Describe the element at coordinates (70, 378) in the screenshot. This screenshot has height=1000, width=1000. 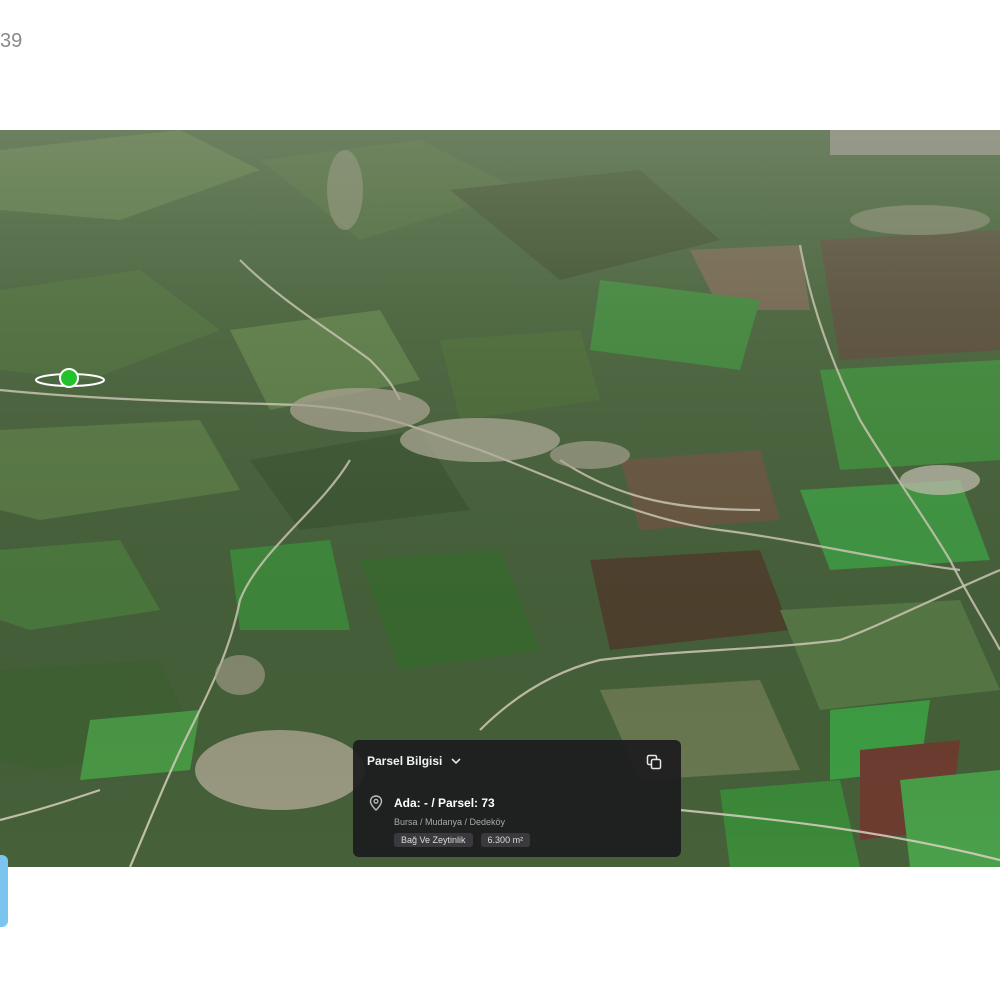
I see `green-location-marker-icon` at that location.